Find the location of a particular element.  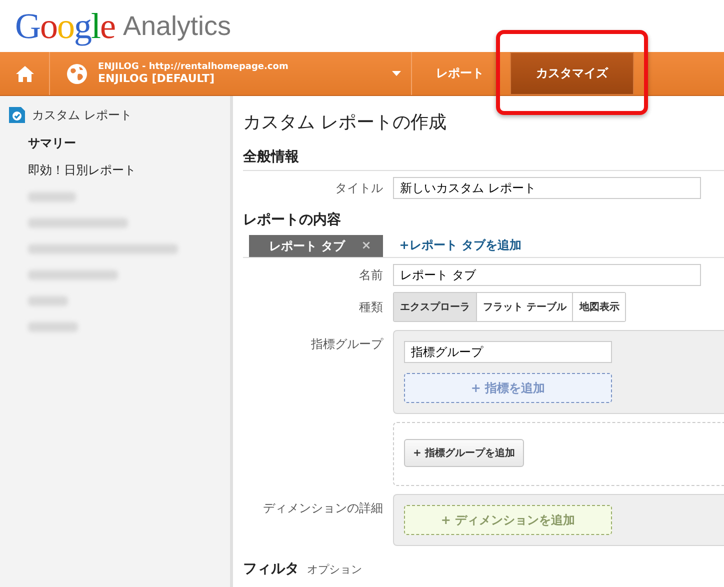

add-tab-link: +レポート タブを追加 is located at coordinates (460, 247).